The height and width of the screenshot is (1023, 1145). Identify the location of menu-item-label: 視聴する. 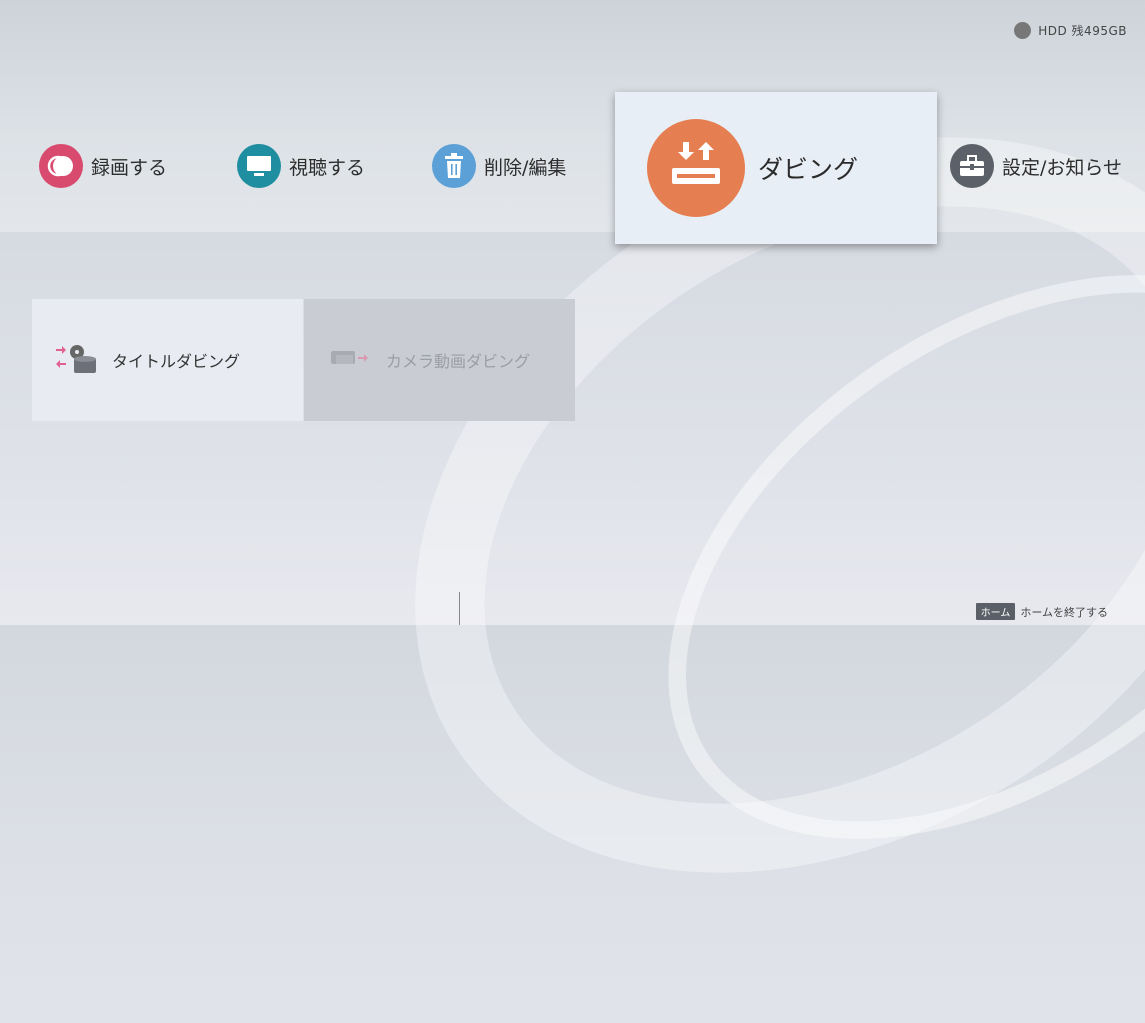
(327, 167).